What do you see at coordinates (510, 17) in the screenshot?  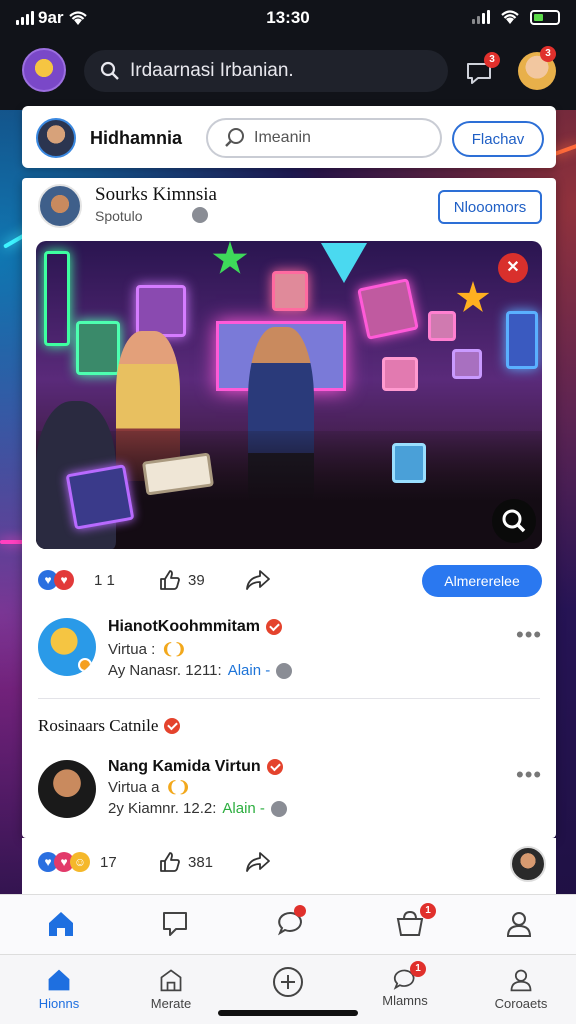 I see `wifi-icon` at bounding box center [510, 17].